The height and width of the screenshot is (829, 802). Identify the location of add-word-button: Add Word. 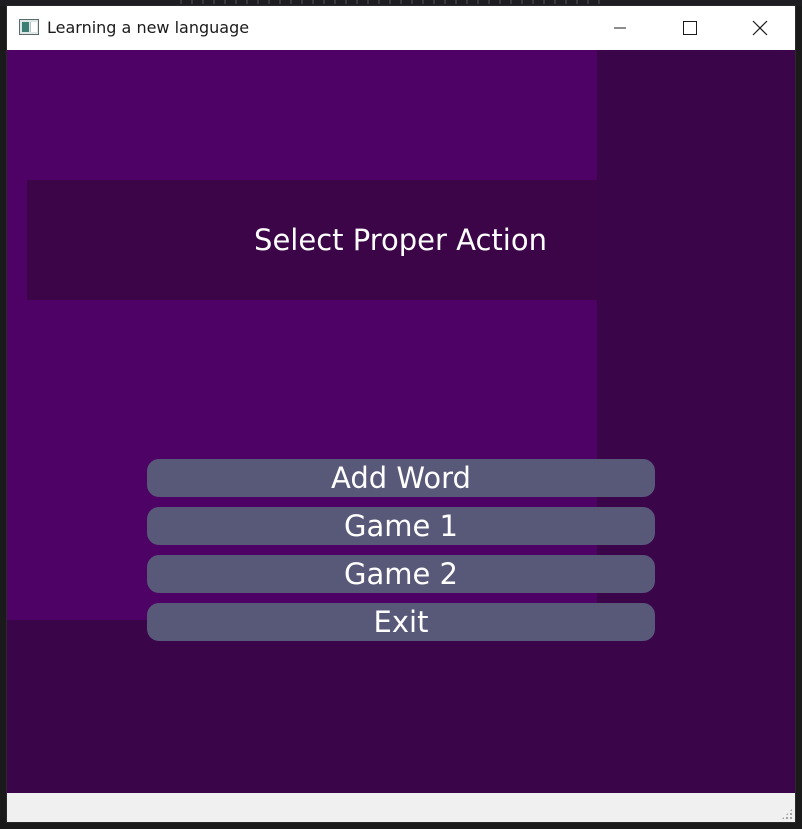
(401, 478).